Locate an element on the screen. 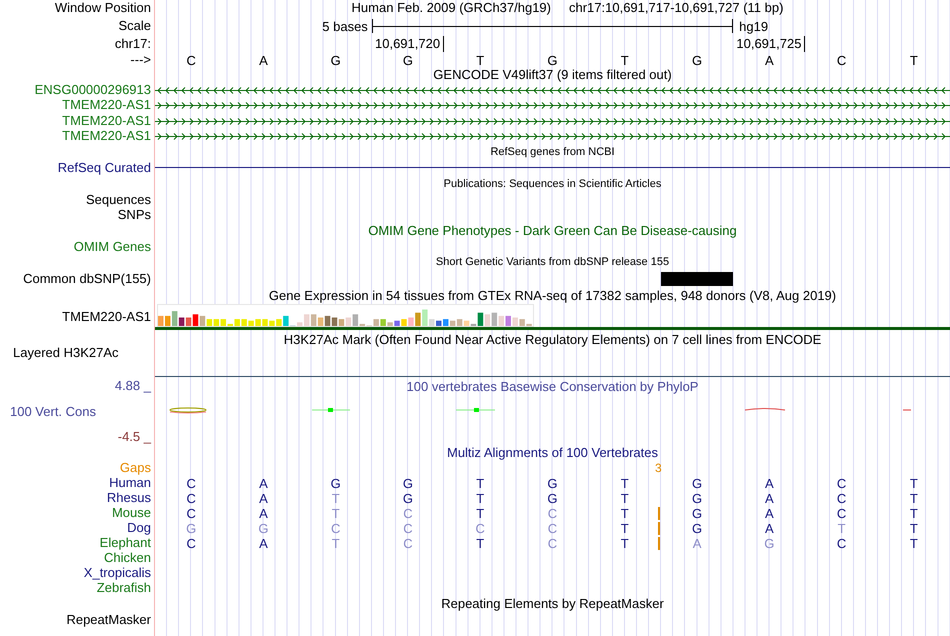  track-label: RepeatMasker is located at coordinates (108, 620).